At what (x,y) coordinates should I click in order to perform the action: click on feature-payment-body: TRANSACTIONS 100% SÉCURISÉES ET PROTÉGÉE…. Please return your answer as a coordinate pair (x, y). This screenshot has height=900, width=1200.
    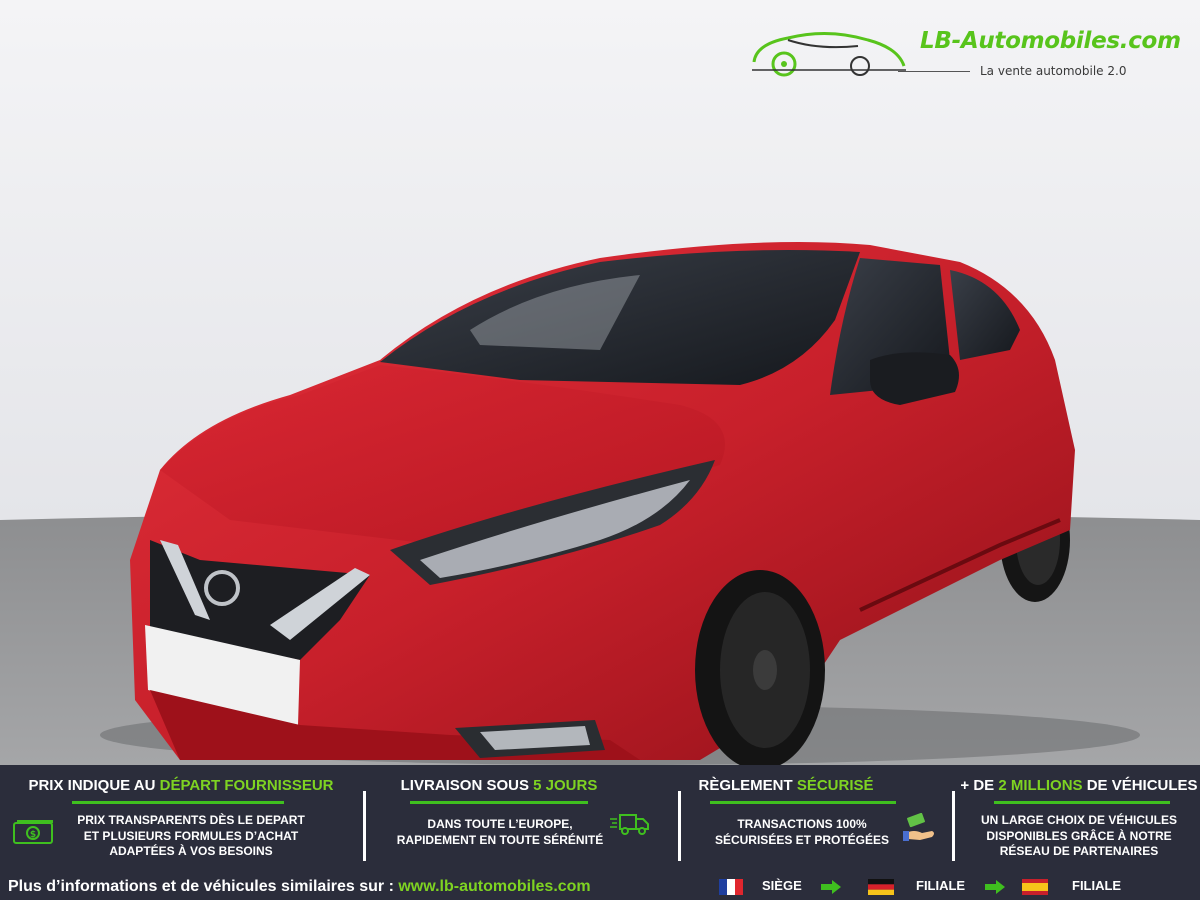
    Looking at the image, I should click on (802, 832).